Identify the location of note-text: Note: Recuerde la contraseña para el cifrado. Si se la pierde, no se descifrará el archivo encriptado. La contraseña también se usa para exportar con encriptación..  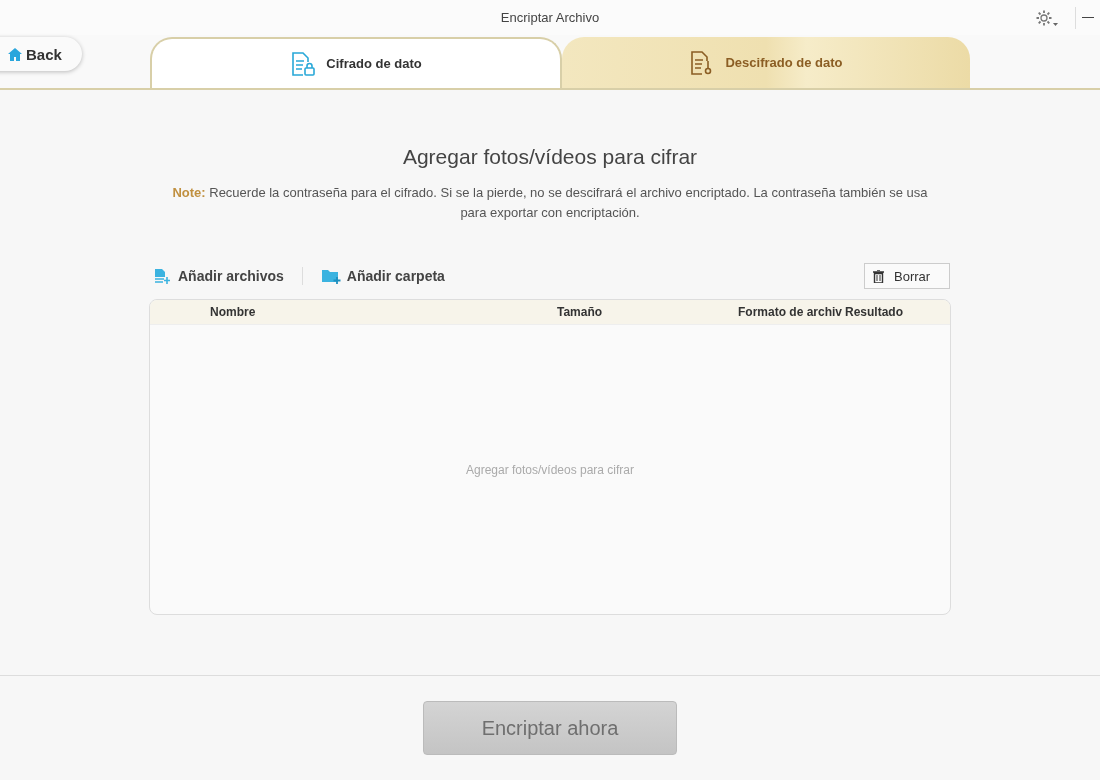
(550, 203).